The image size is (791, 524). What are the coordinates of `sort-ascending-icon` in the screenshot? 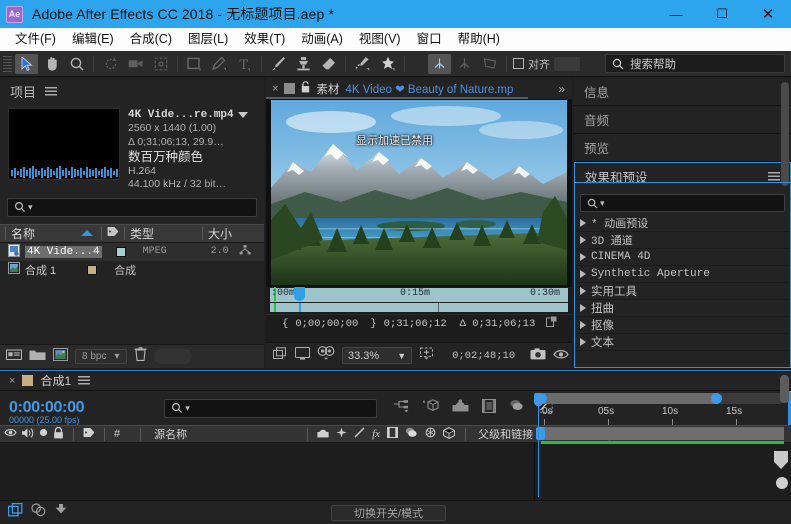 It's located at (87, 233).